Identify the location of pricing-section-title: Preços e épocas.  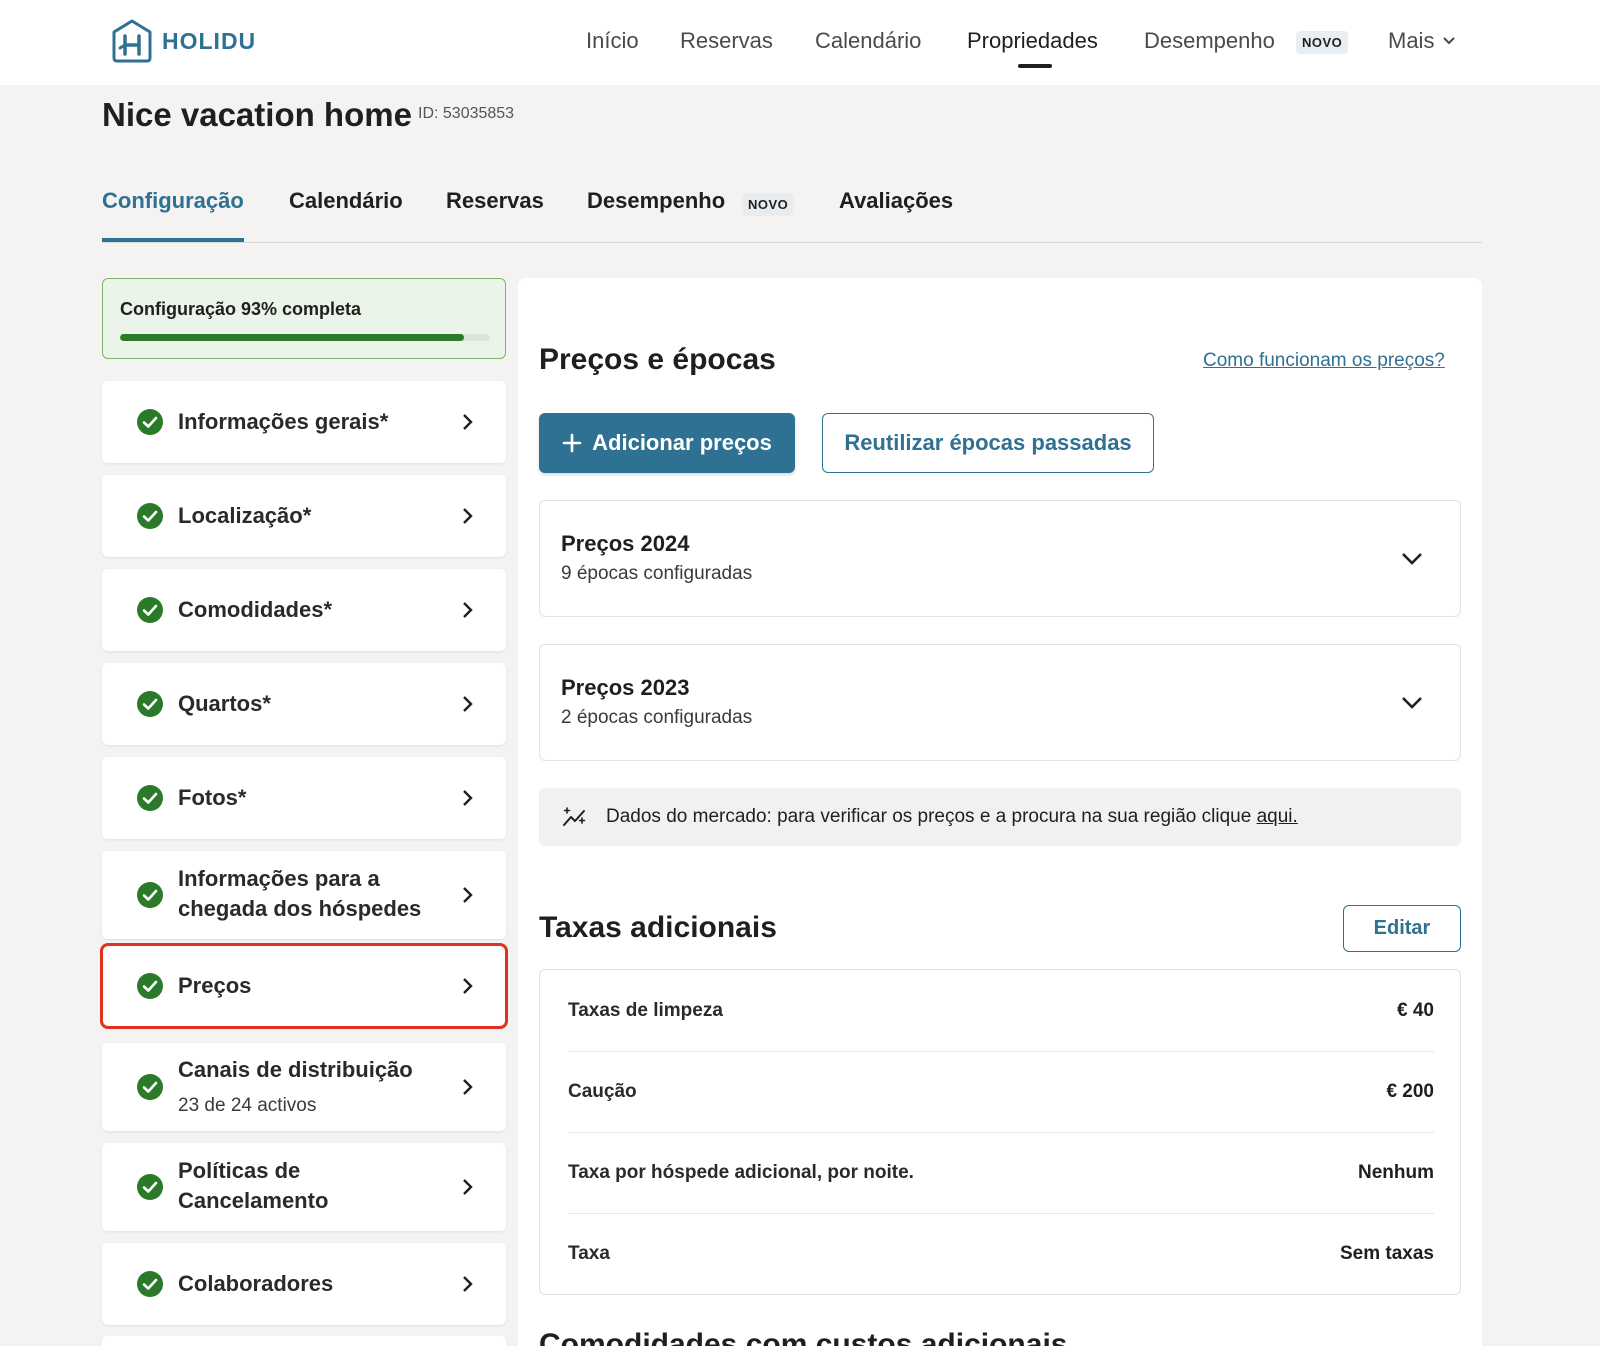
(657, 359).